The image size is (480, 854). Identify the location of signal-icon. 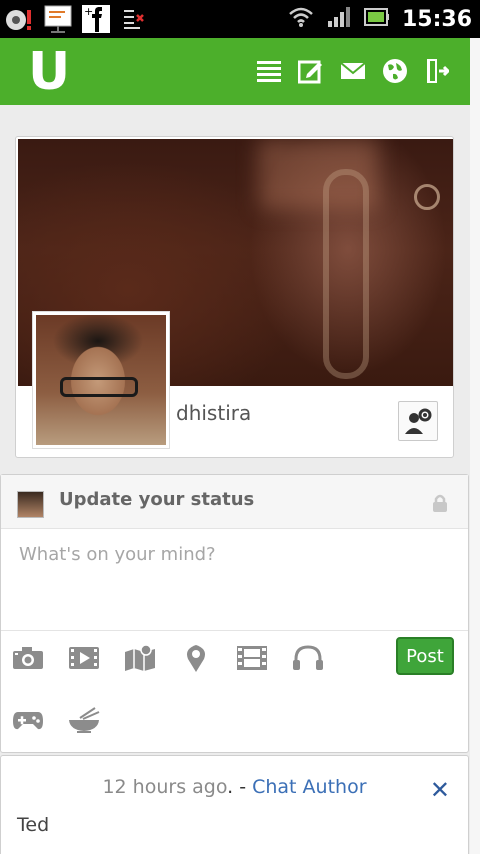
(339, 19).